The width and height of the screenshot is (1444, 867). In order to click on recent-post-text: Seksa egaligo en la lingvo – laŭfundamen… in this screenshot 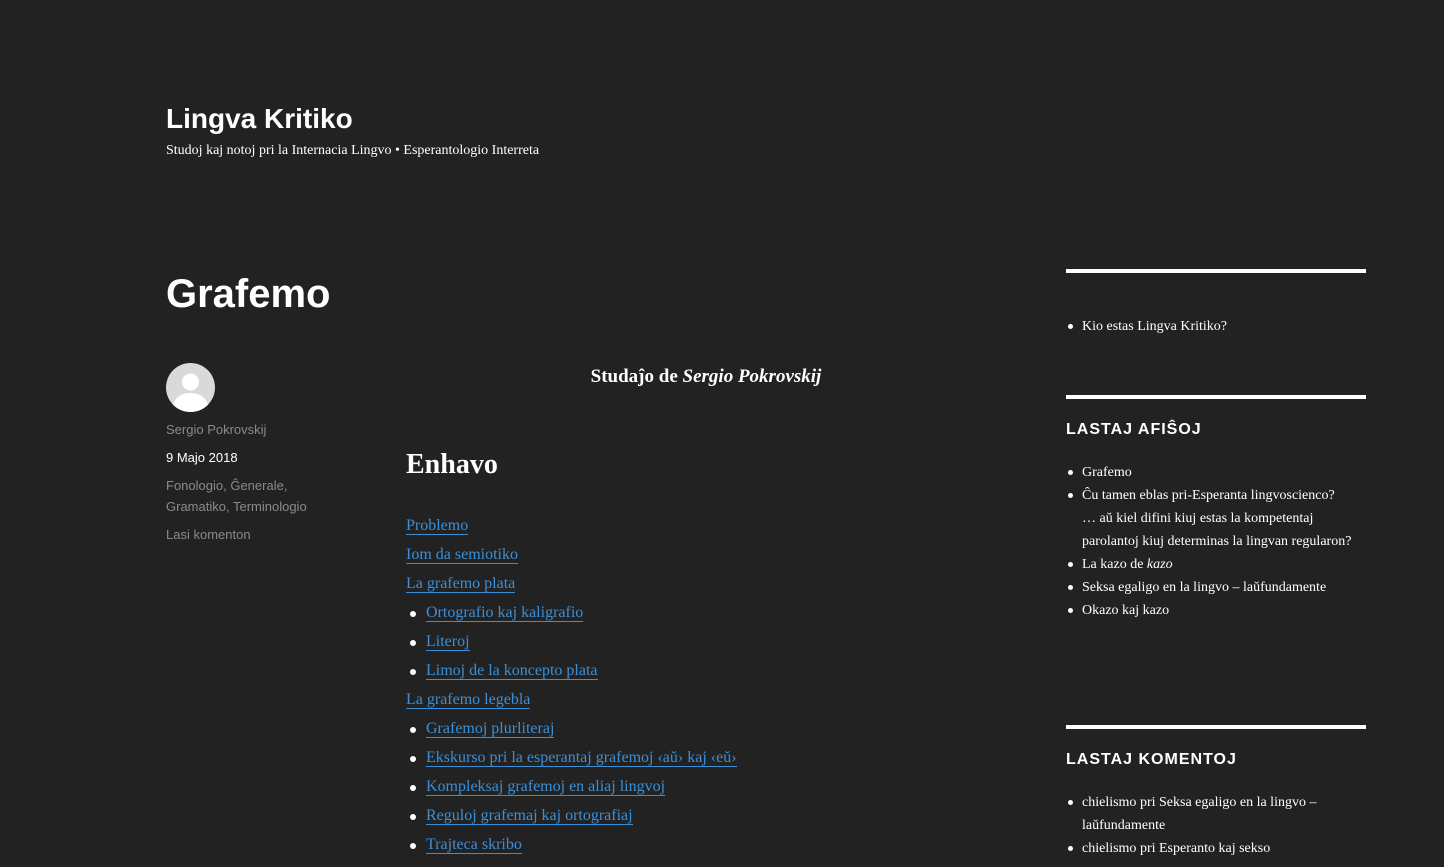, I will do `click(1204, 587)`.